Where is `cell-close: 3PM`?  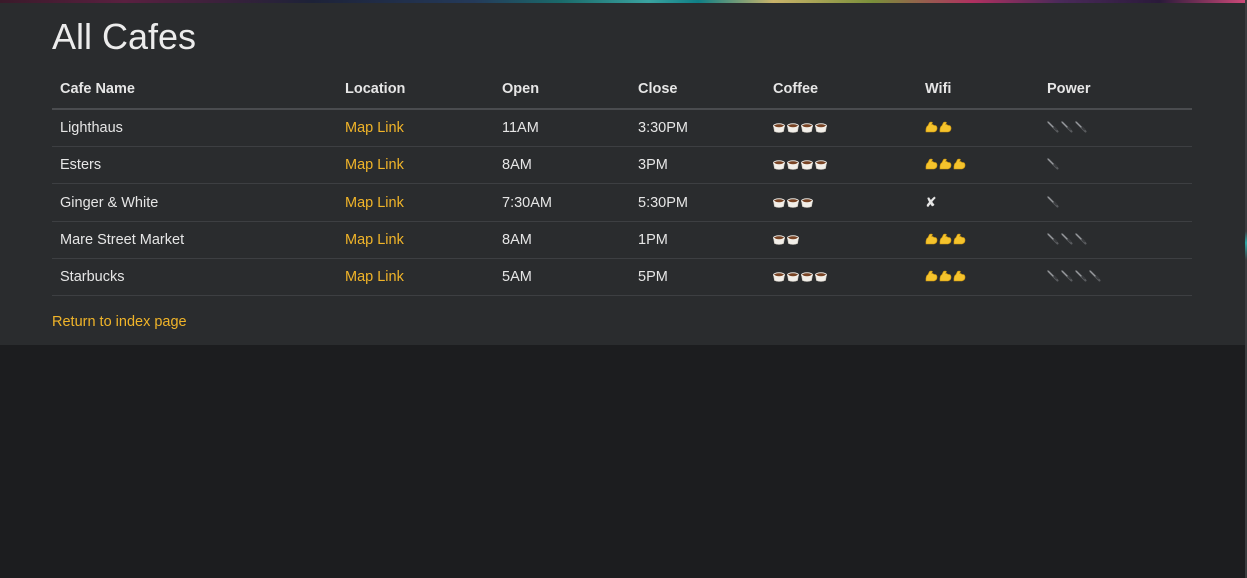 cell-close: 3PM is located at coordinates (697, 165).